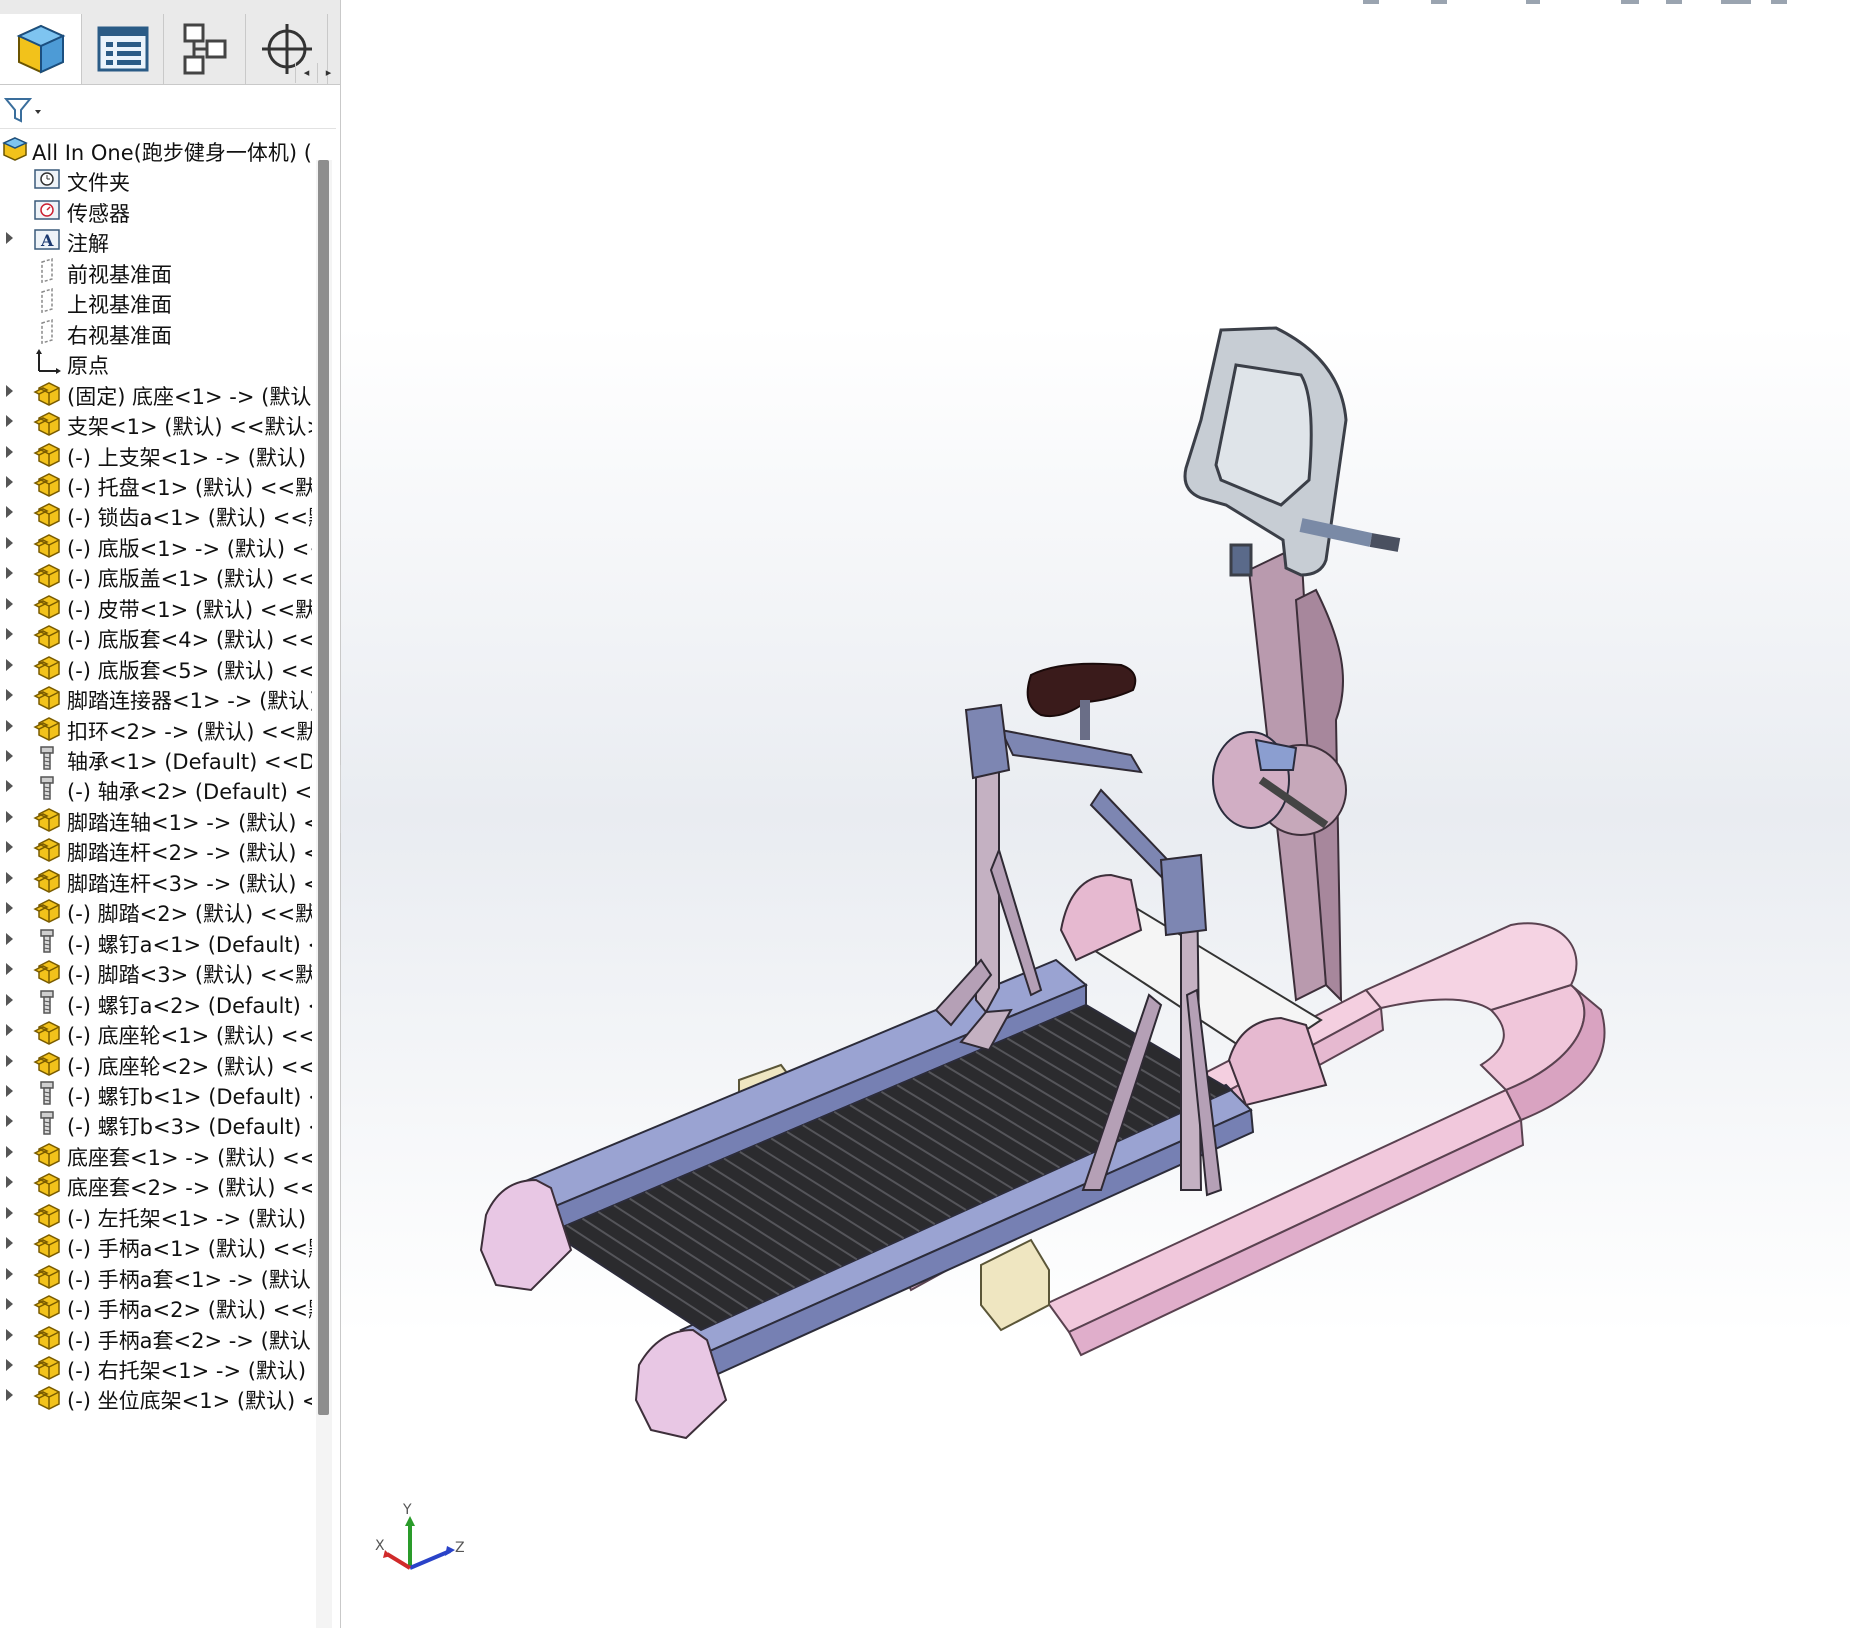 The width and height of the screenshot is (1850, 1628). I want to click on tab-scroll-left-icon: ◂, so click(306, 73).